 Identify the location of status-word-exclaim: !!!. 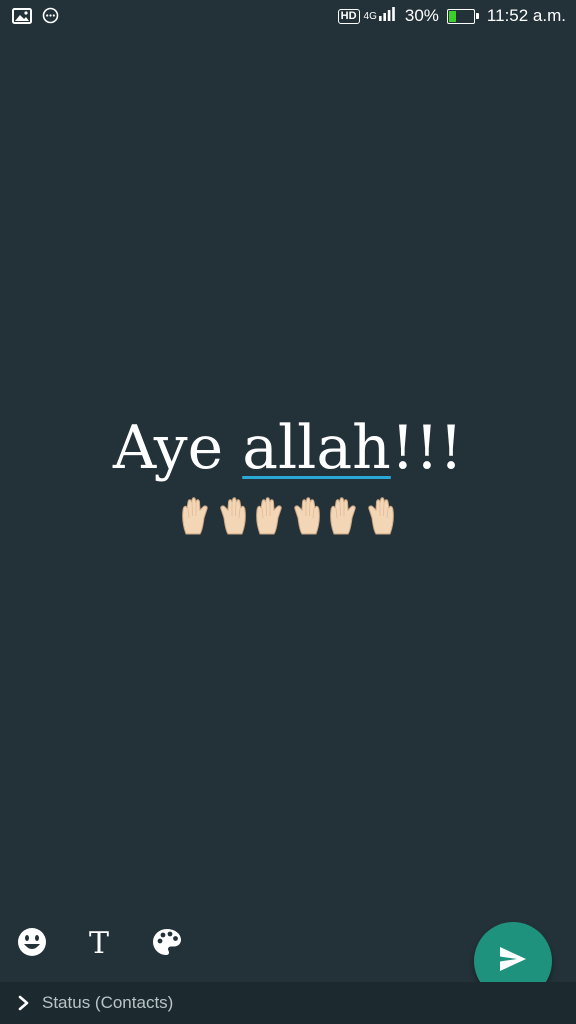
(427, 448).